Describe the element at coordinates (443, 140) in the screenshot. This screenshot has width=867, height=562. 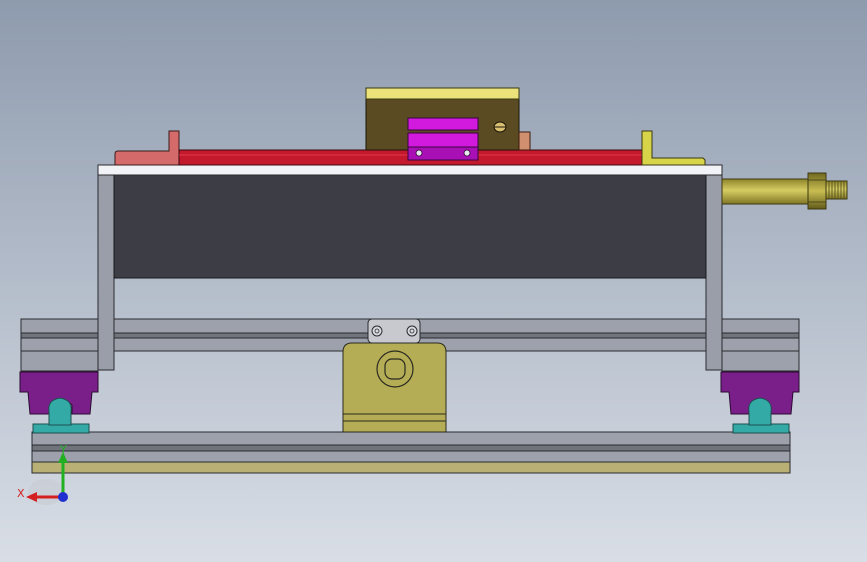
I see `magenta-slider-mid` at that location.